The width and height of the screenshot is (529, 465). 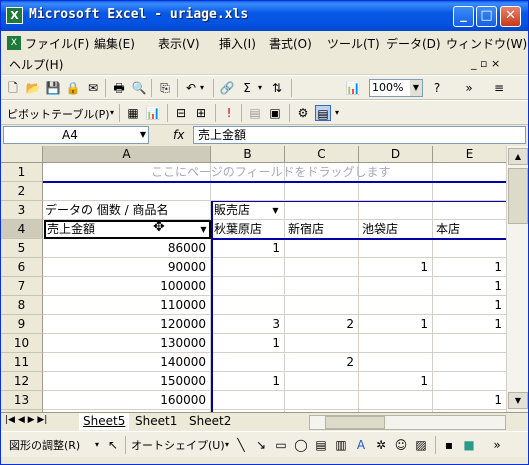 What do you see at coordinates (260, 88) in the screenshot?
I see `autosum-dropdown-icon: ▾` at bounding box center [260, 88].